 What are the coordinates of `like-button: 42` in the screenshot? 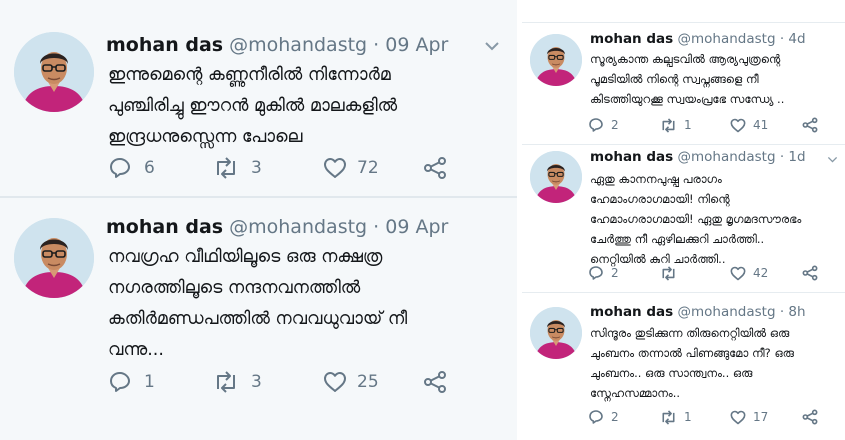 It's located at (766, 273).